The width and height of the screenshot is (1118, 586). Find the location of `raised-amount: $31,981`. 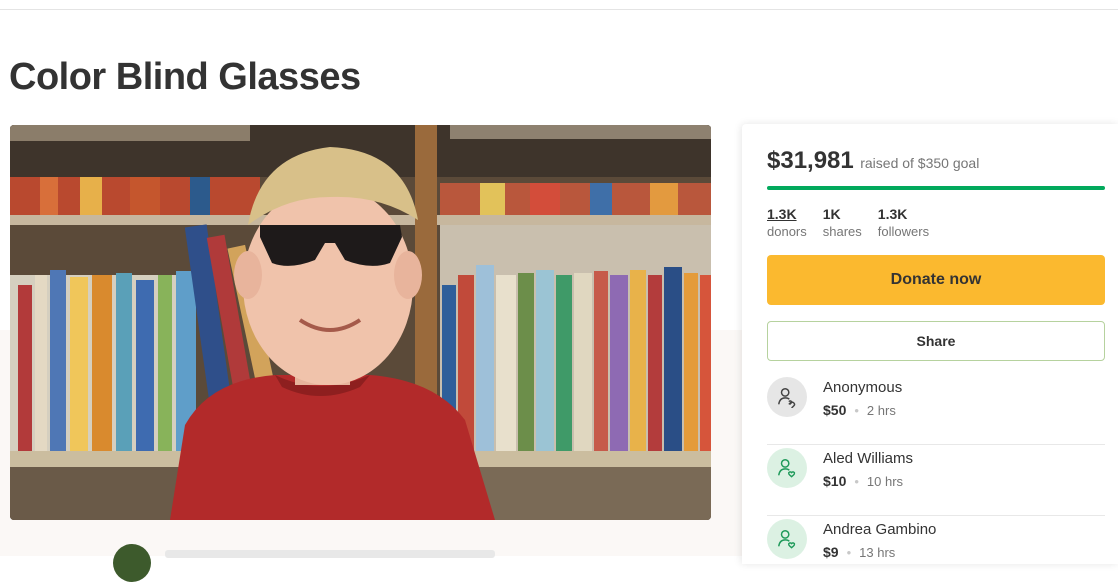

raised-amount: $31,981 is located at coordinates (810, 160).